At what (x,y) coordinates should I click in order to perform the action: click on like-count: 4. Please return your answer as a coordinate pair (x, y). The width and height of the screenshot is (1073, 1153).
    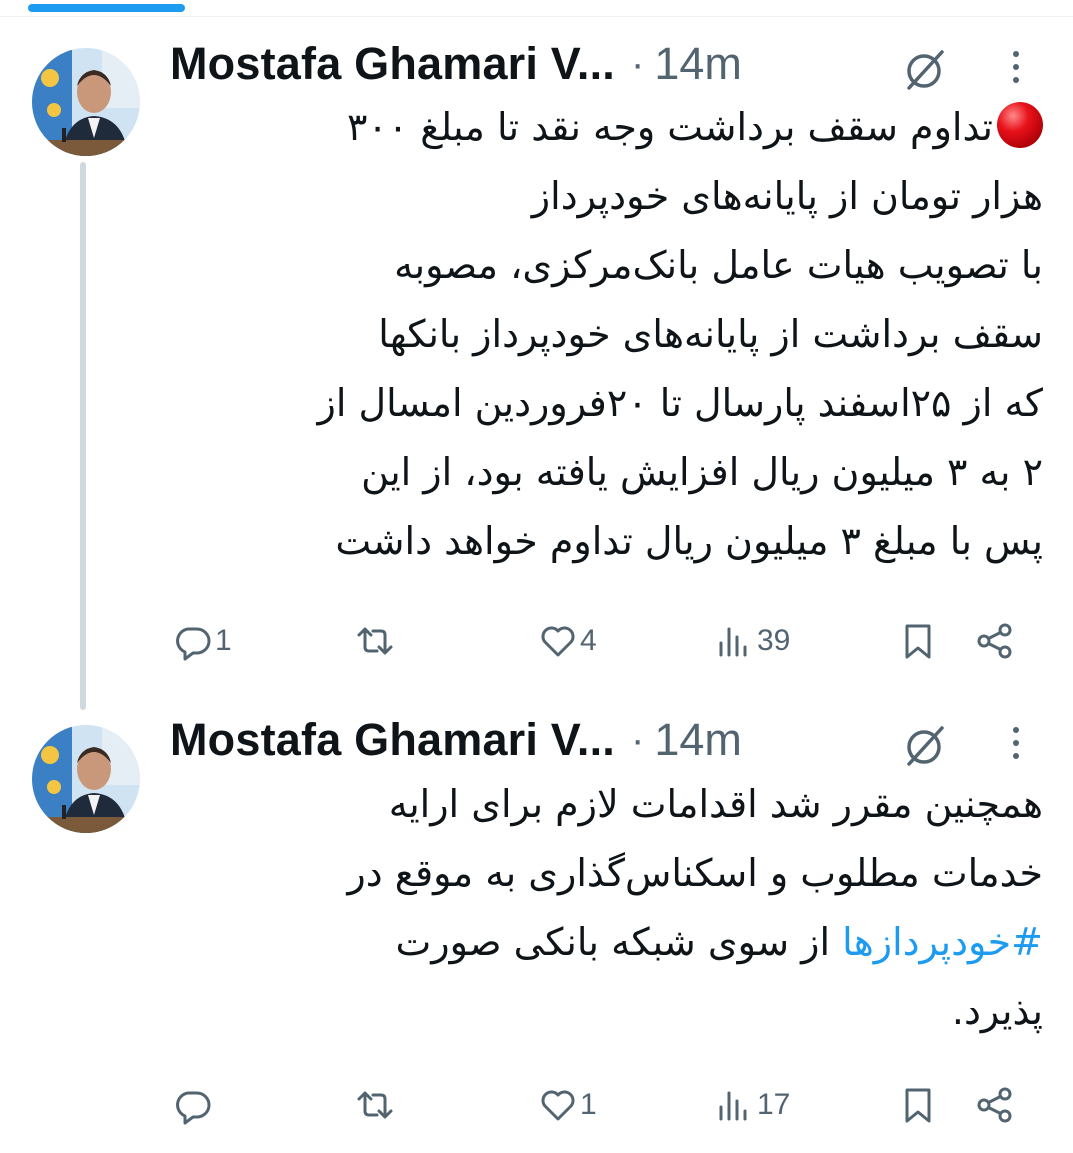
    Looking at the image, I should click on (588, 640).